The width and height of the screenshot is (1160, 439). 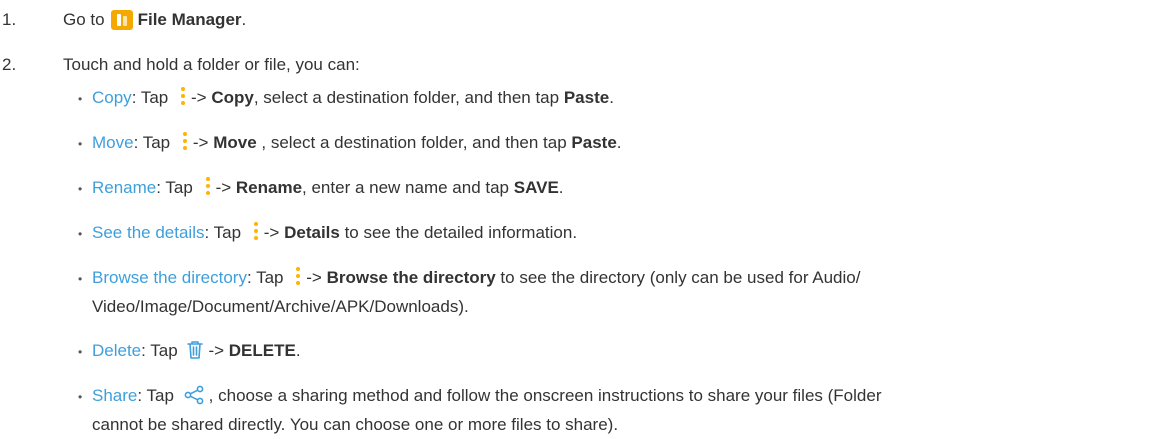 I want to click on move-label: Move, so click(x=235, y=142).